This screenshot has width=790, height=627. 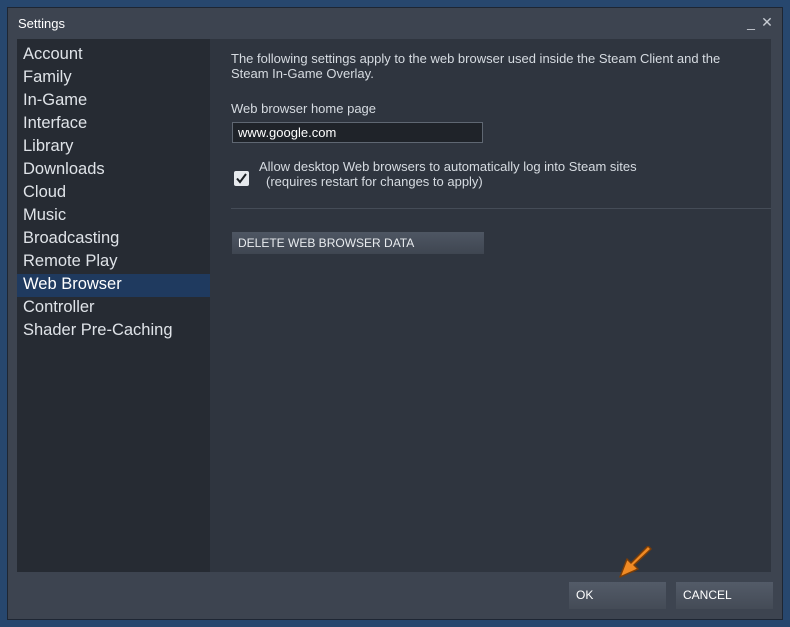 What do you see at coordinates (357, 132) in the screenshot?
I see `home-page-input` at bounding box center [357, 132].